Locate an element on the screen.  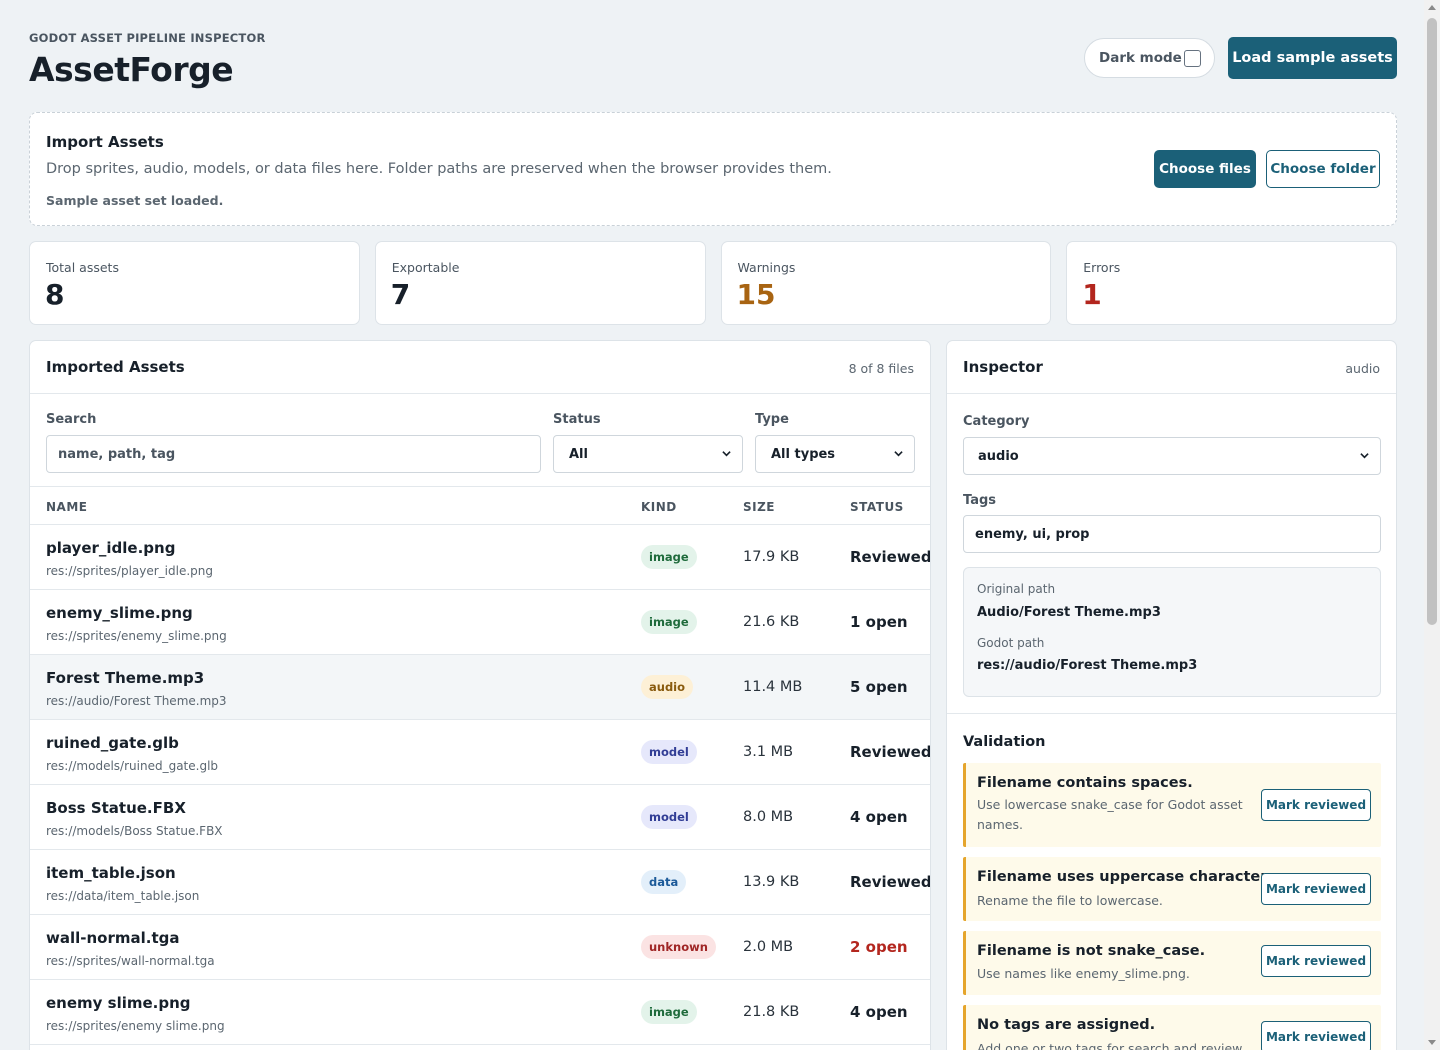
tags-input: enemy, ui, prop is located at coordinates (1172, 534).